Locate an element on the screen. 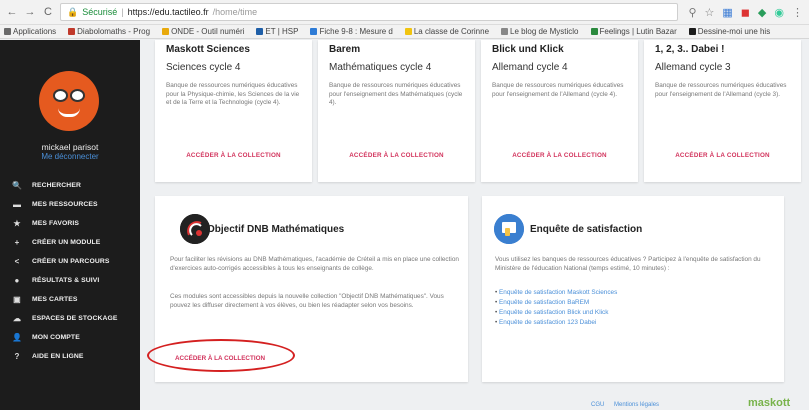  sidebar-item: < CRÉER UN PARCOURS is located at coordinates (70, 261).